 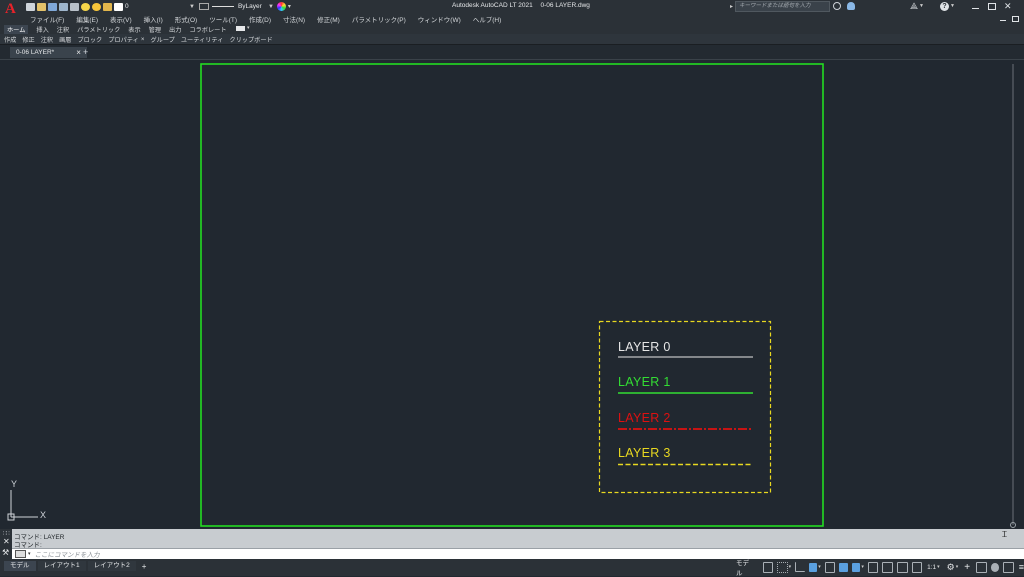 I want to click on annotation-visibility-icon, so click(x=917, y=567).